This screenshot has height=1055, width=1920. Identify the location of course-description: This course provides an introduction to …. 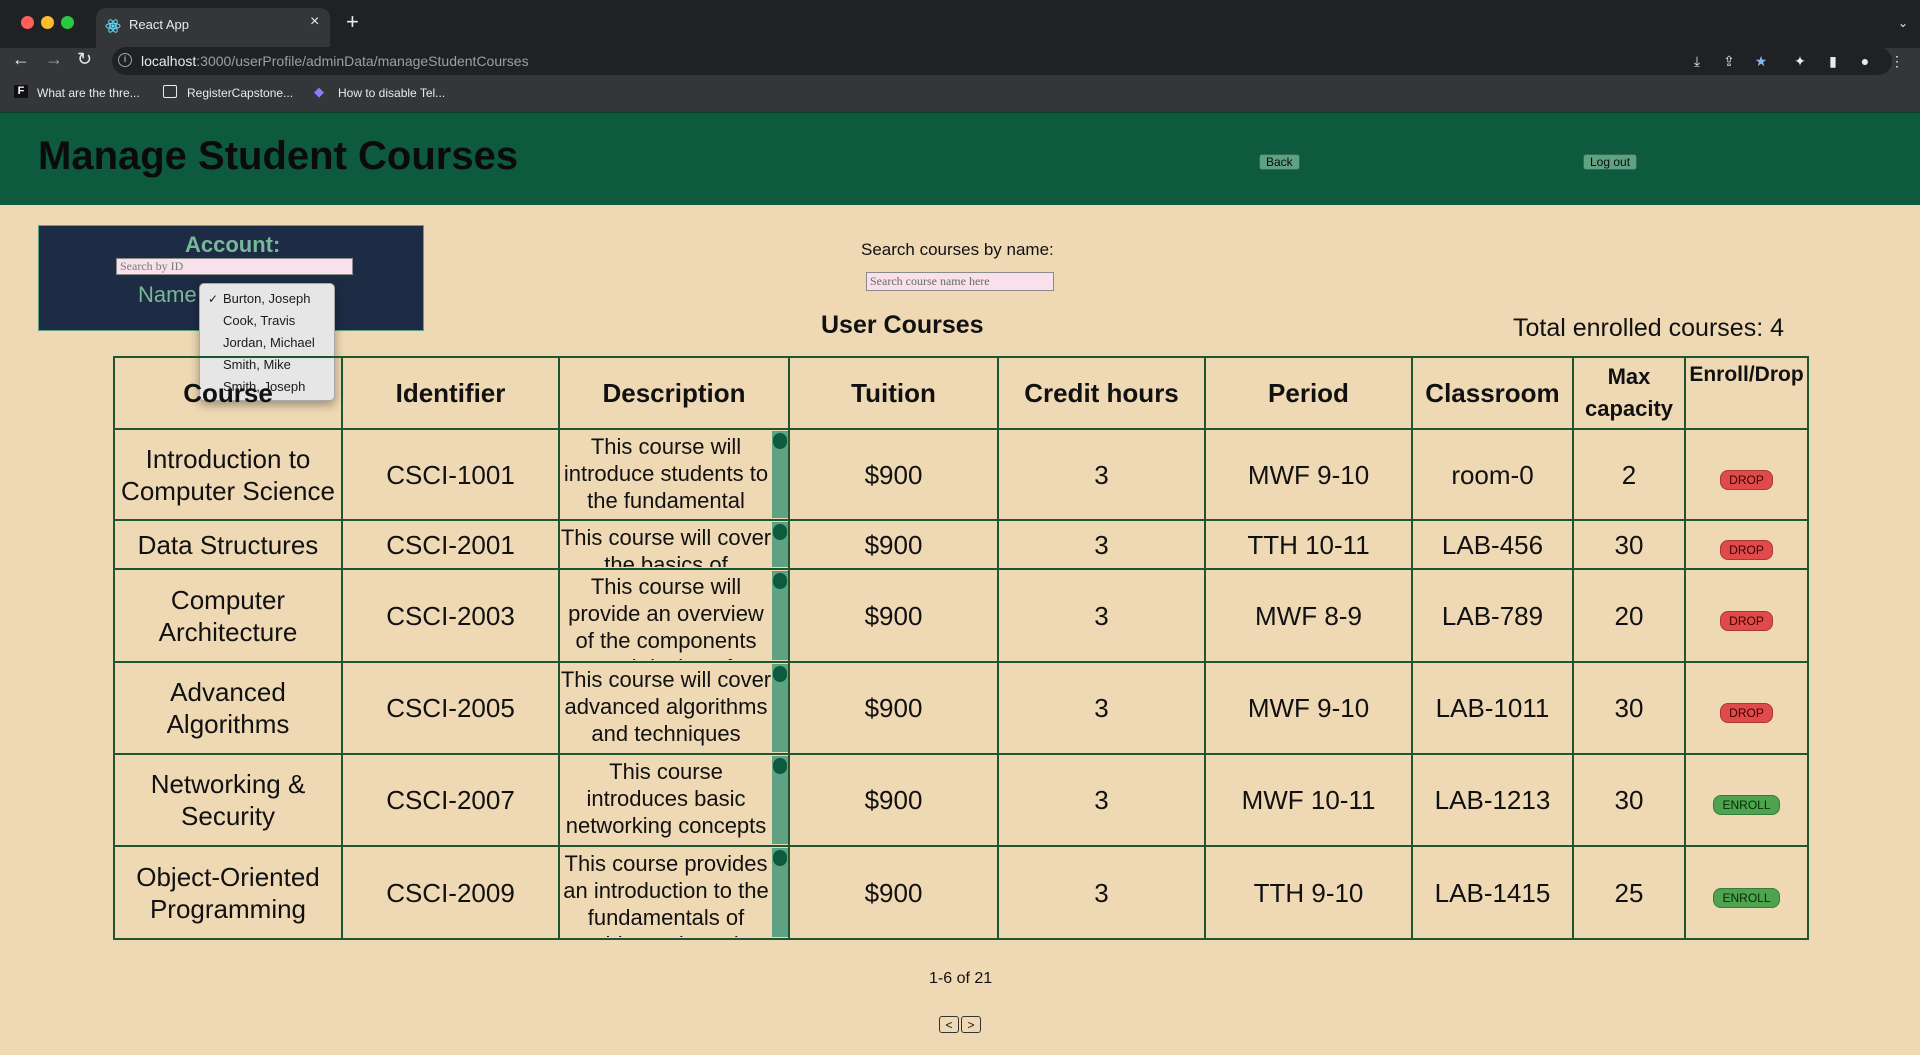
(666, 894).